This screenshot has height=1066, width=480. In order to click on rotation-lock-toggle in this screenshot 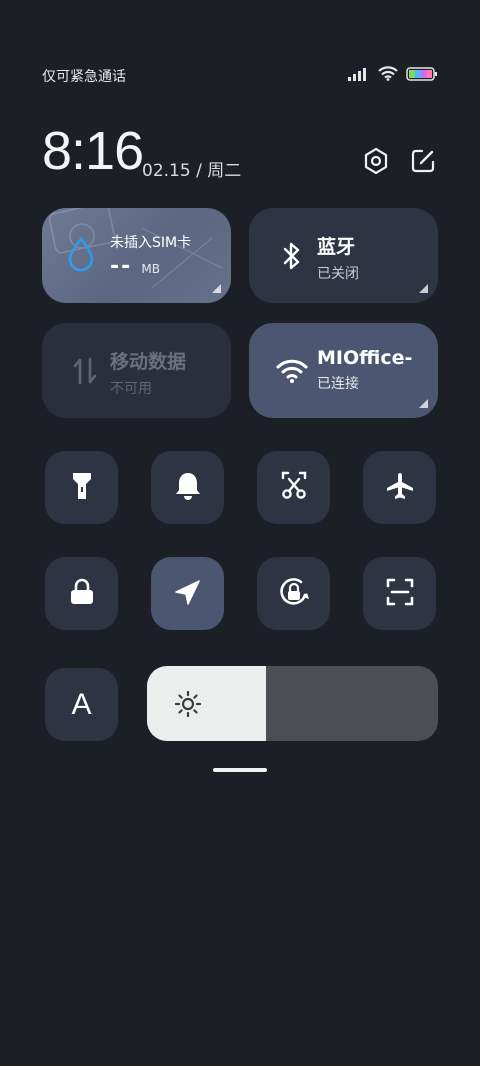, I will do `click(293, 593)`.